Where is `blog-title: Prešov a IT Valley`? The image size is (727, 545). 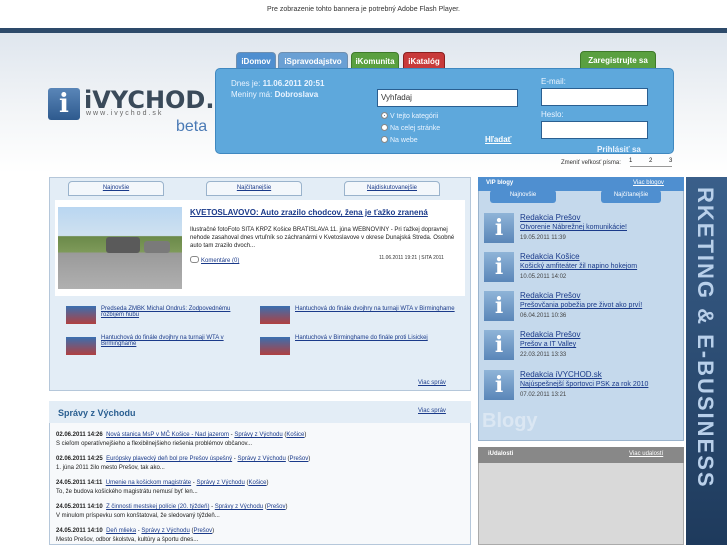 blog-title: Prešov a IT Valley is located at coordinates (548, 344).